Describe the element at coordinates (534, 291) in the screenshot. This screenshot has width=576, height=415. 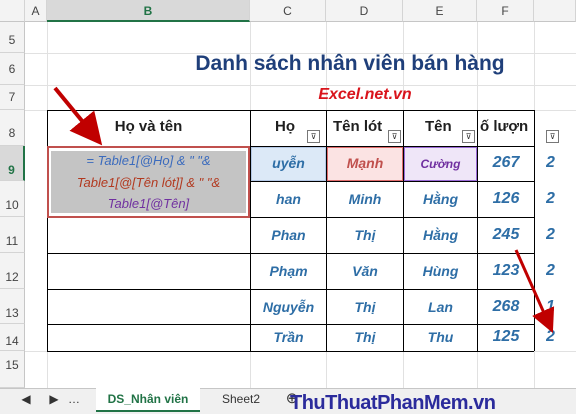
I see `arrow-to-table` at that location.